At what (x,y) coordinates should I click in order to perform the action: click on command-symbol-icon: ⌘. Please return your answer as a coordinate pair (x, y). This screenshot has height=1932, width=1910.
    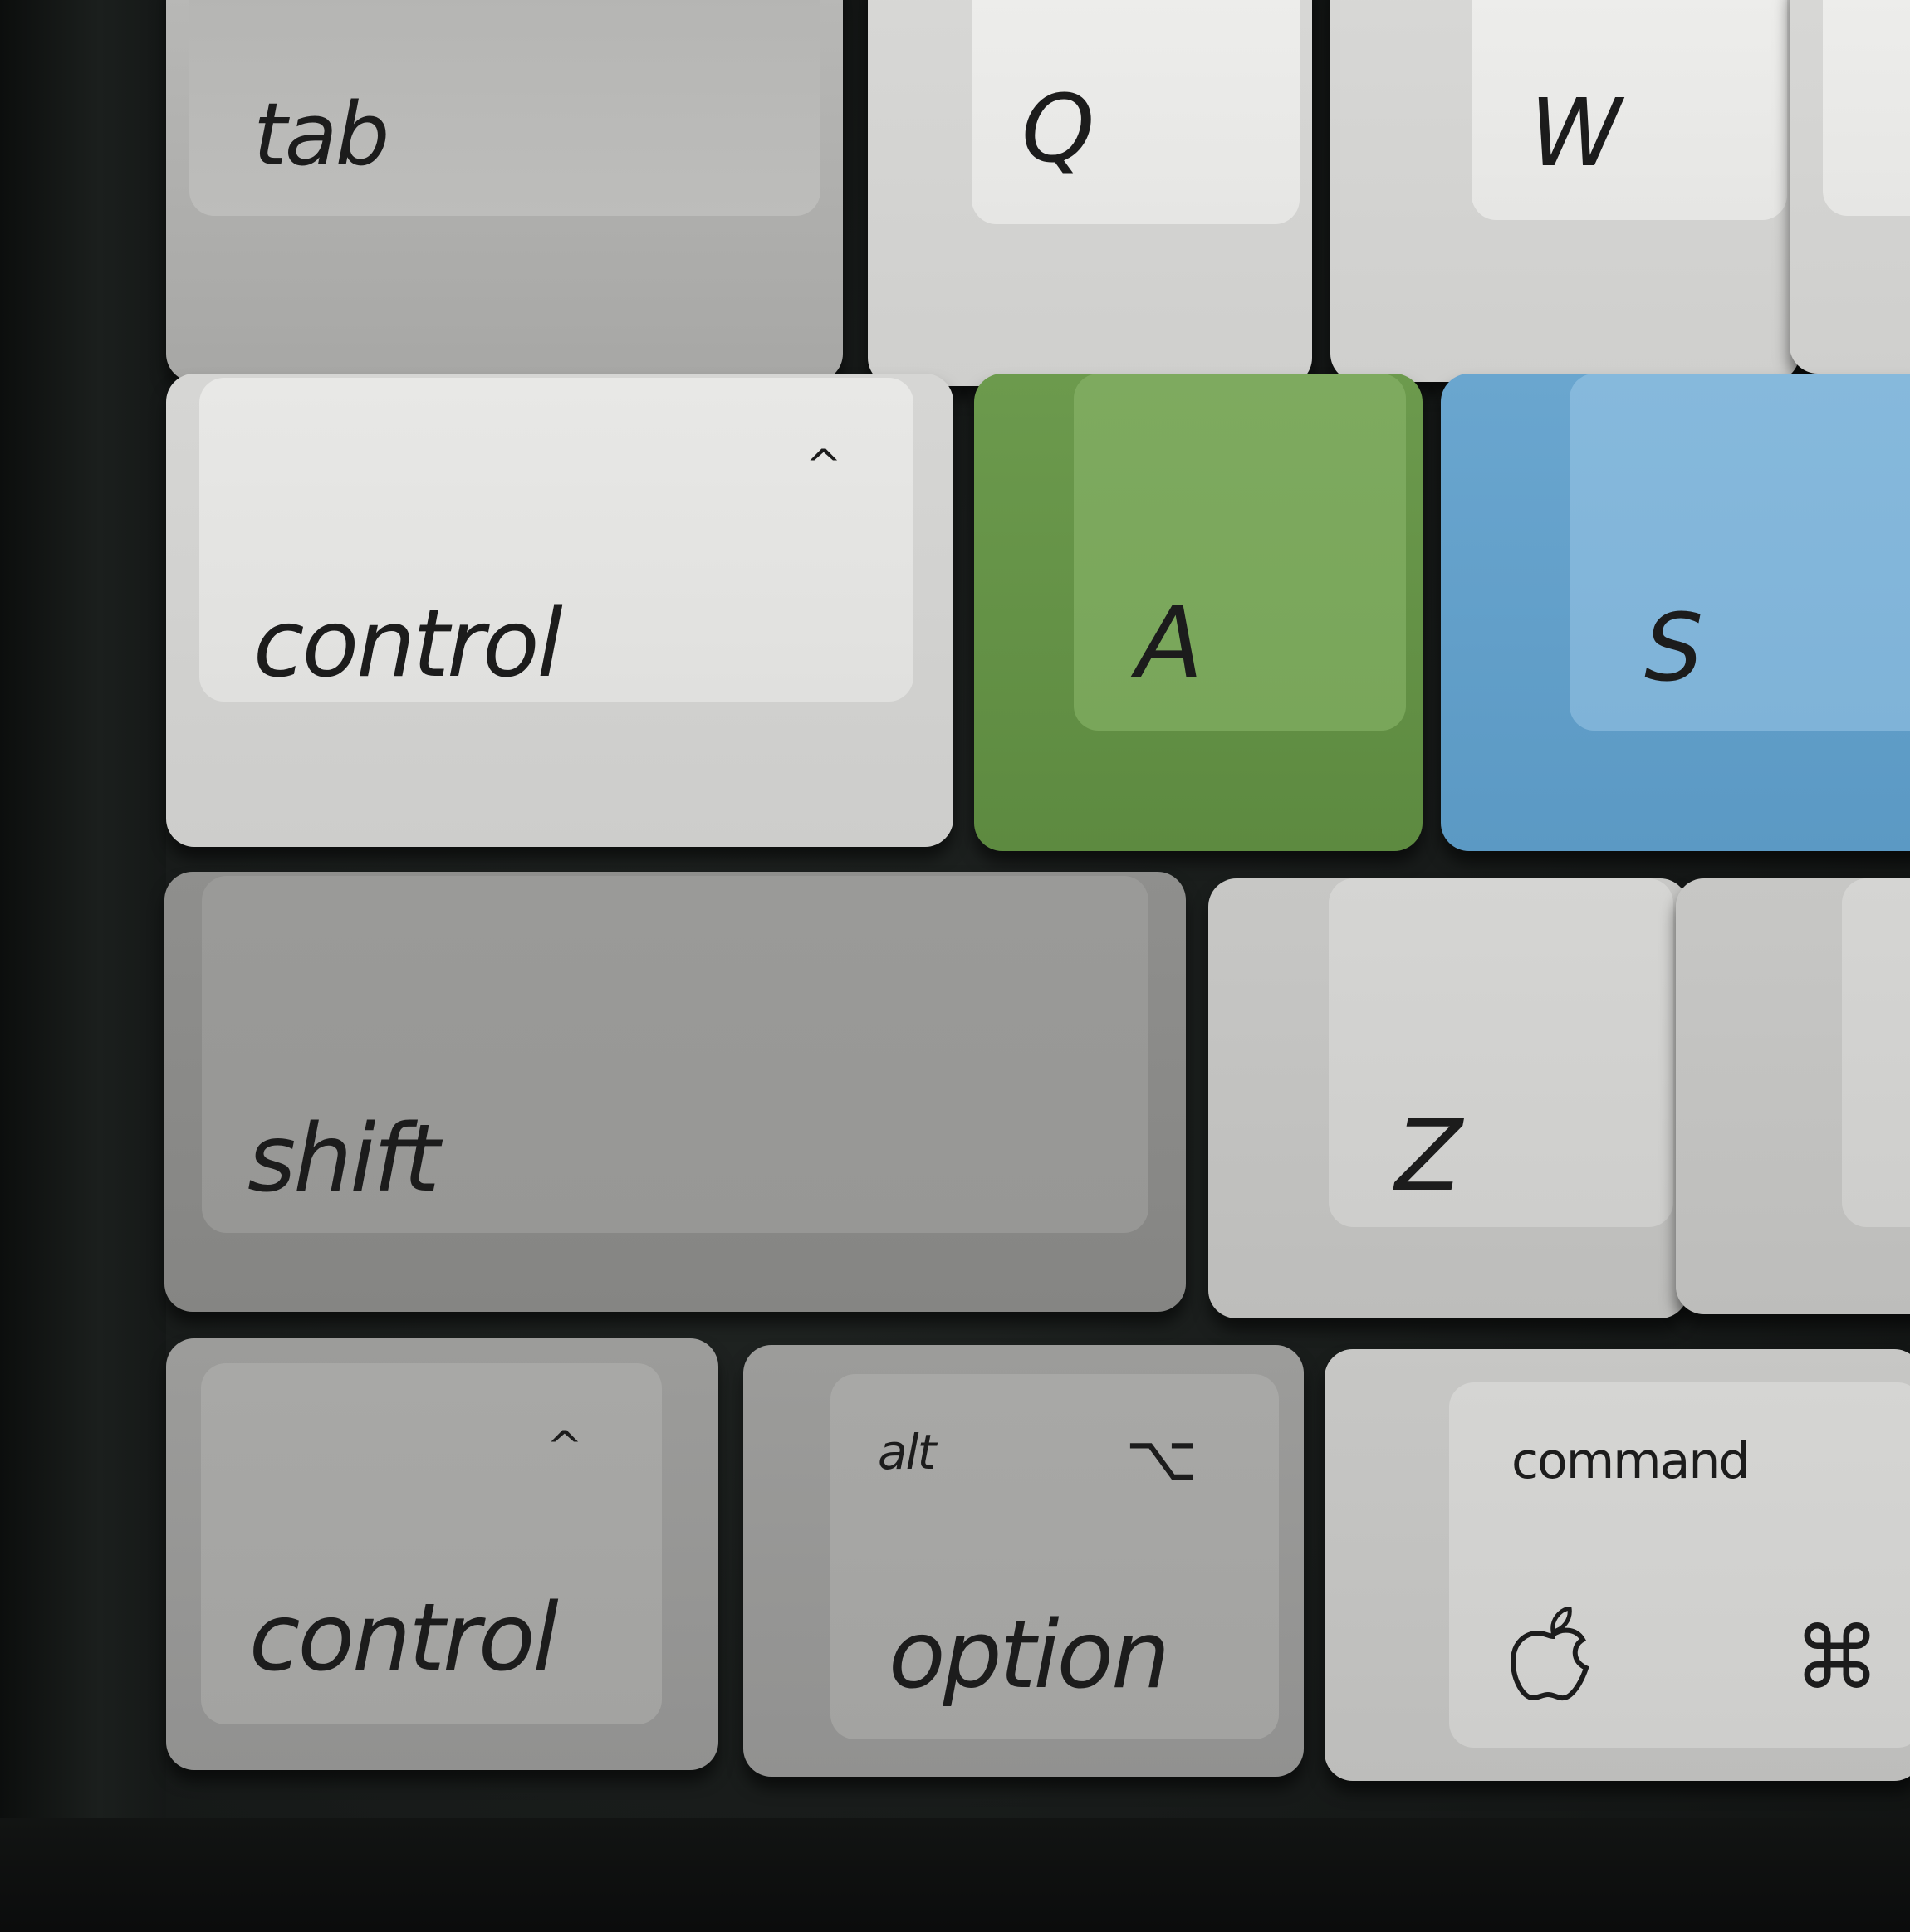
    Looking at the image, I should click on (1837, 1658).